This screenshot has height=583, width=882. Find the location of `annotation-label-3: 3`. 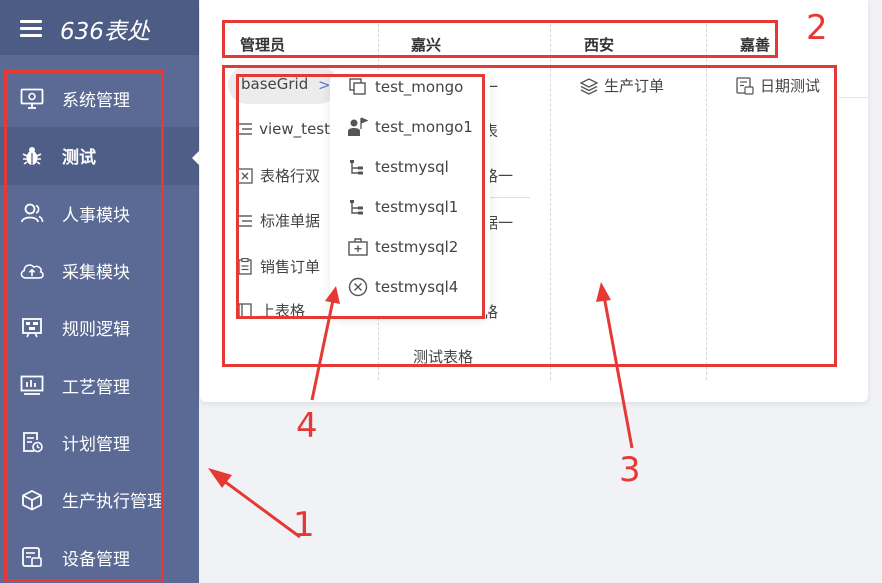

annotation-label-3: 3 is located at coordinates (630, 470).